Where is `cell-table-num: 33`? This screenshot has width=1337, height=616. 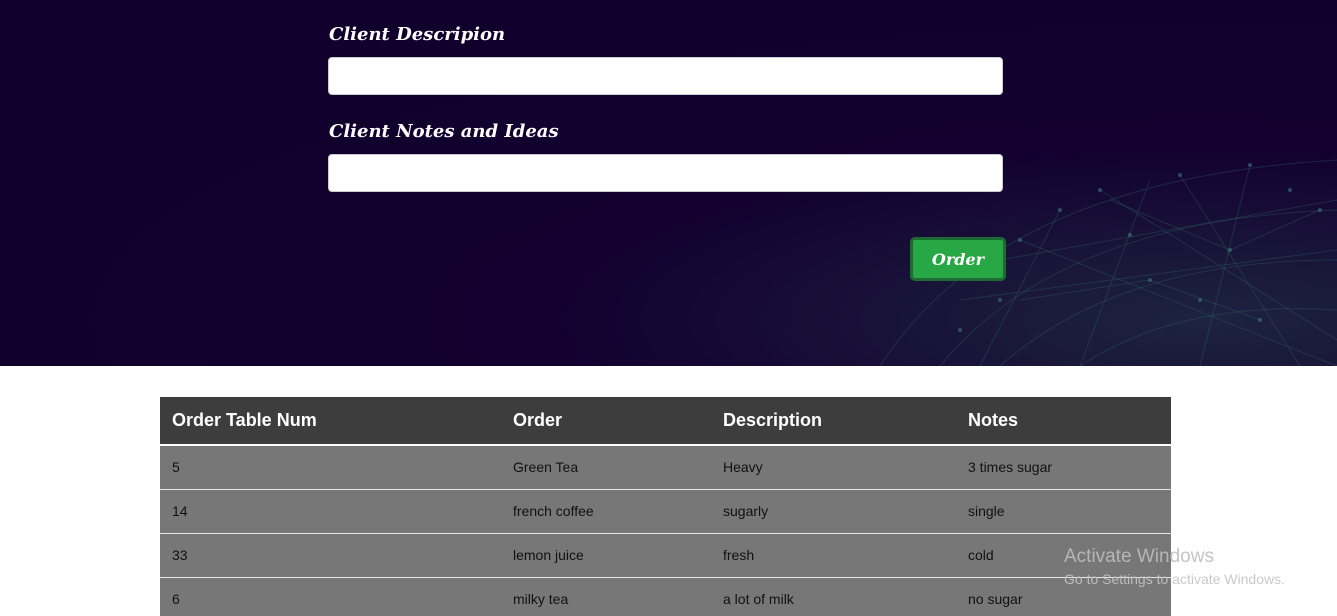 cell-table-num: 33 is located at coordinates (330, 554).